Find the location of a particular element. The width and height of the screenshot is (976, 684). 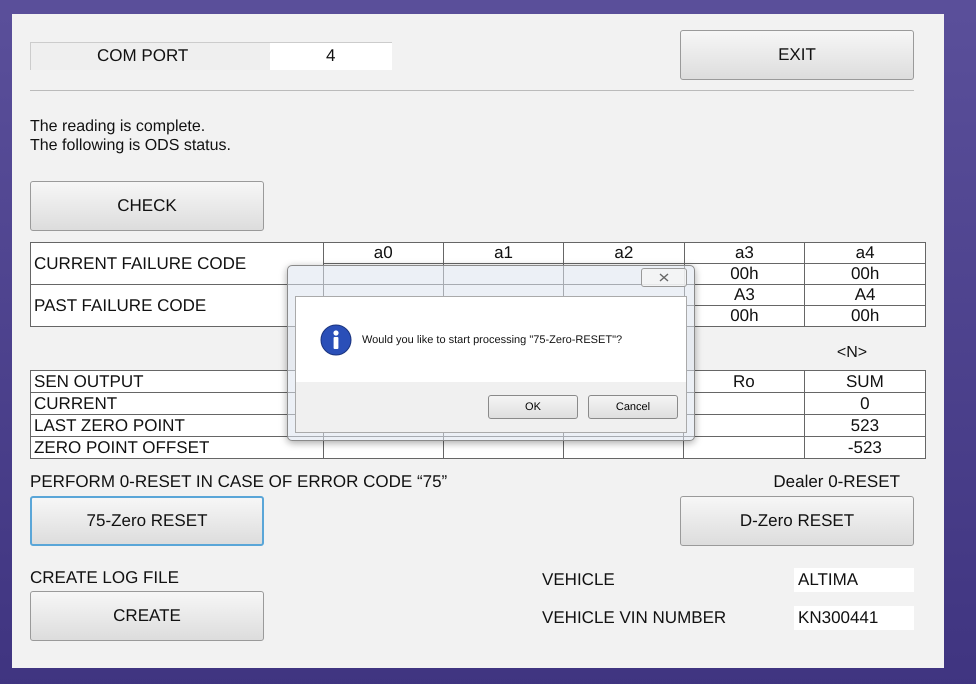

table-cell: a4 is located at coordinates (865, 252).